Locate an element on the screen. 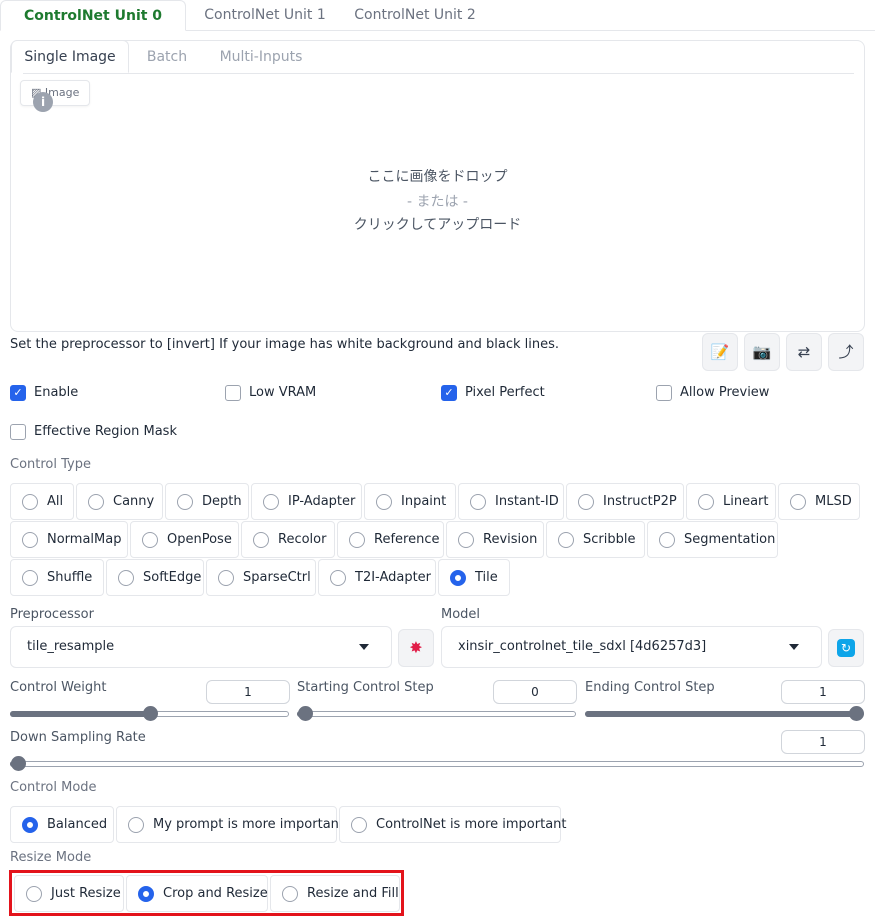  refresh-icon: ↻ is located at coordinates (846, 648).